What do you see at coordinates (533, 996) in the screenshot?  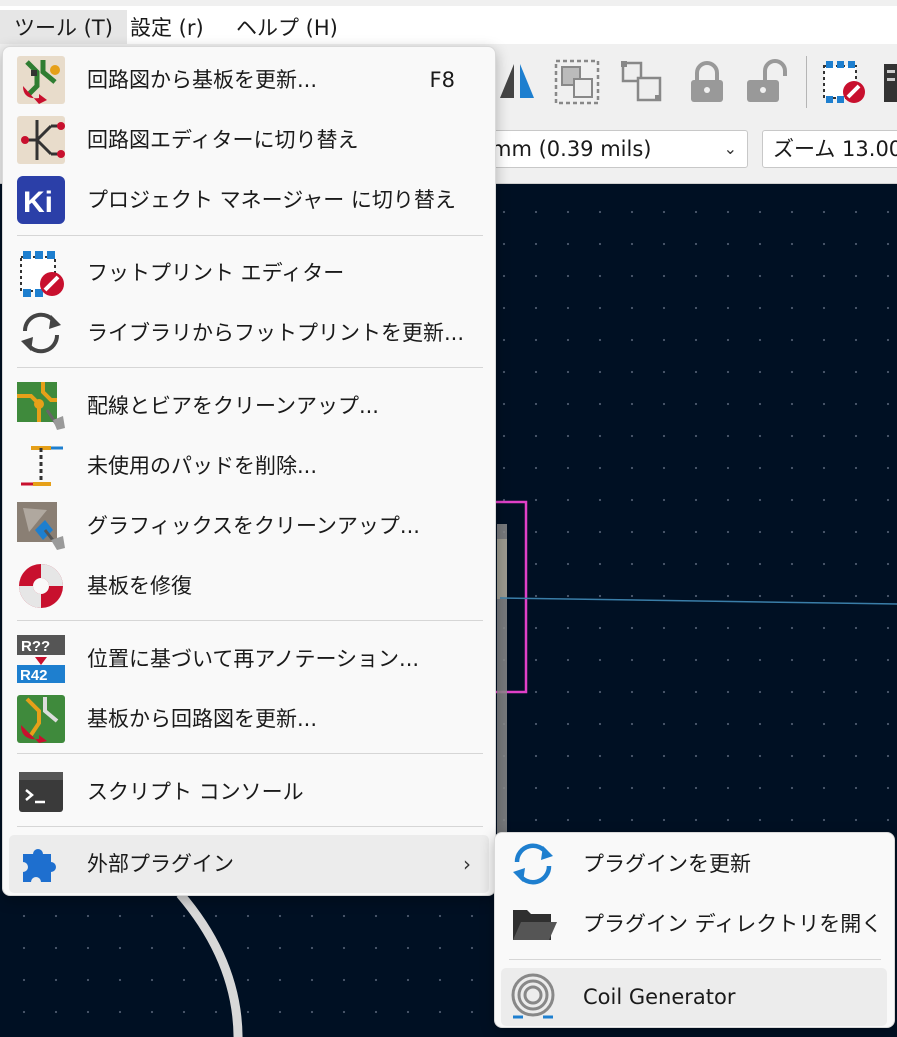 I see `coil-icon` at bounding box center [533, 996].